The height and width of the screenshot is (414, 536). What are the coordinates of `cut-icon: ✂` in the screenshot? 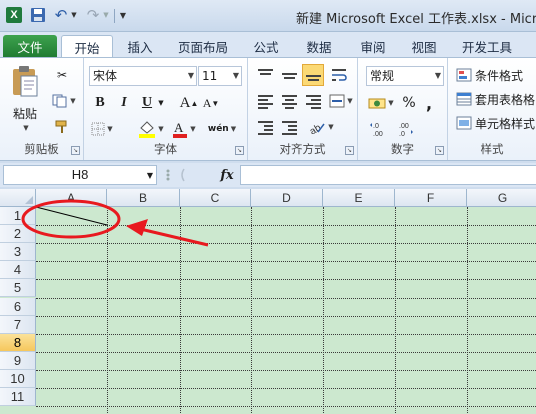 It's located at (62, 75).